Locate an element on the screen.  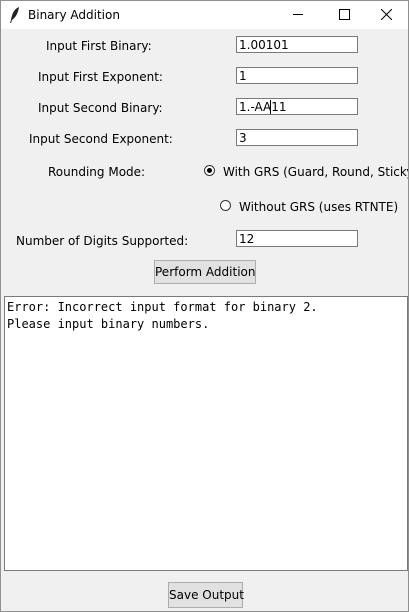
second-exponent-label: Input Second Exponent: is located at coordinates (101, 139).